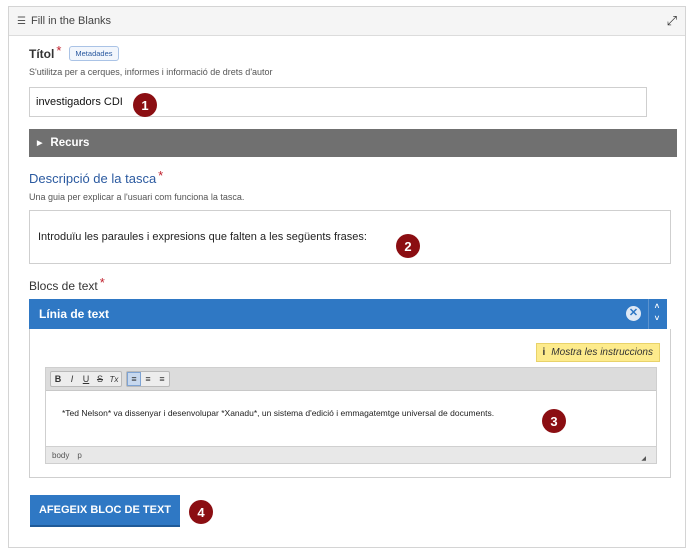 The height and width of the screenshot is (548, 700). What do you see at coordinates (201, 512) in the screenshot?
I see `callout-badge-4: 4` at bounding box center [201, 512].